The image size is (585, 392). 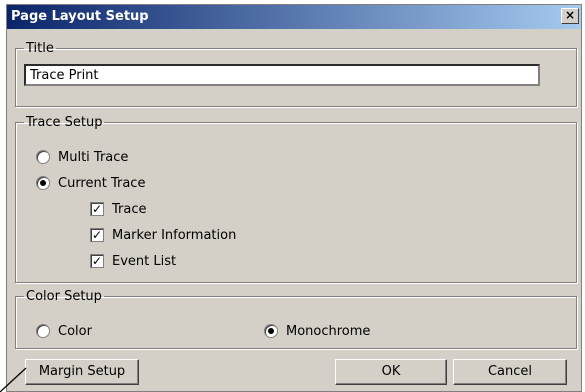 I want to click on close-button: ×, so click(x=570, y=16).